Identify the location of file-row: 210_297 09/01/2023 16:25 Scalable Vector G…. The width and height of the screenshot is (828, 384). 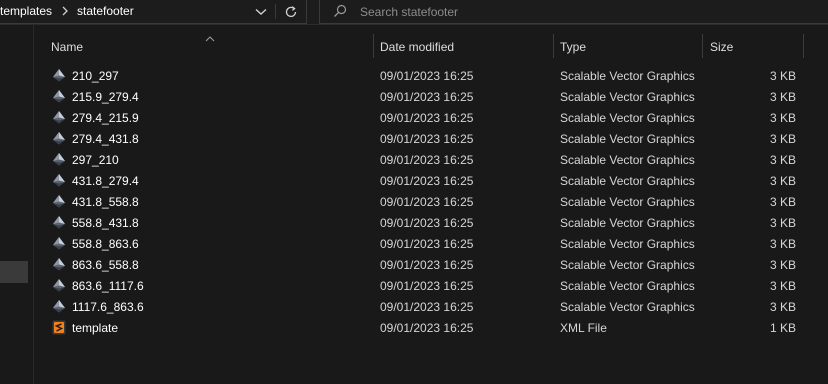
(426, 75).